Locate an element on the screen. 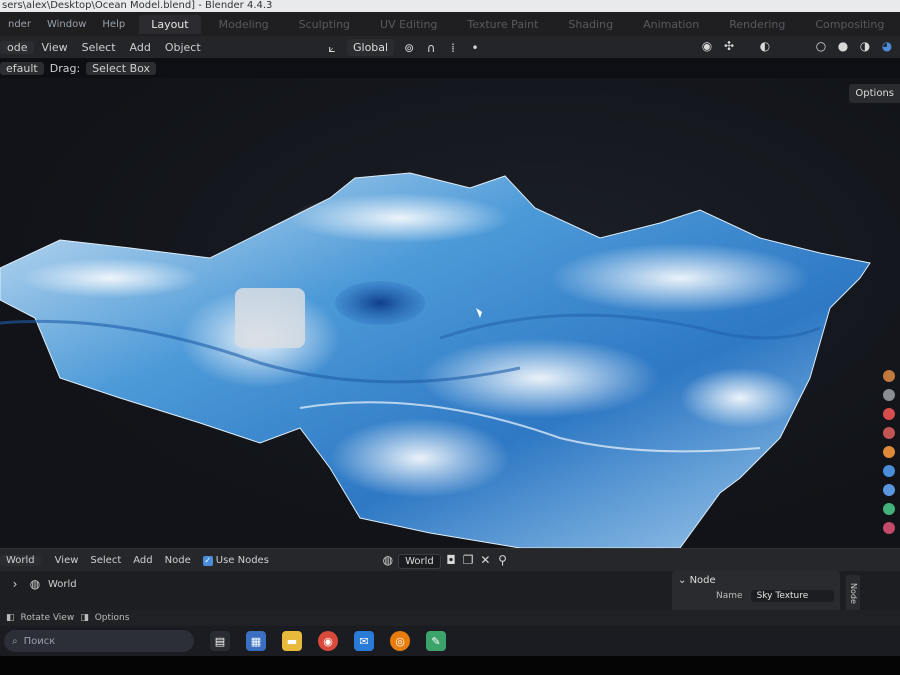 The height and width of the screenshot is (675, 900). mouse-icon: ◧ is located at coordinates (10, 618).